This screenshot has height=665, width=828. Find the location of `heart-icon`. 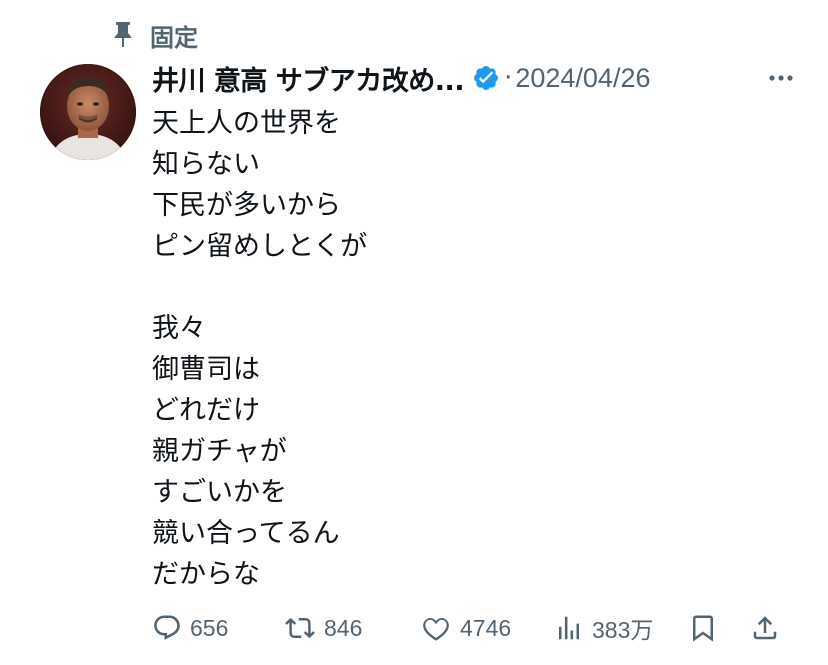

heart-icon is located at coordinates (436, 628).